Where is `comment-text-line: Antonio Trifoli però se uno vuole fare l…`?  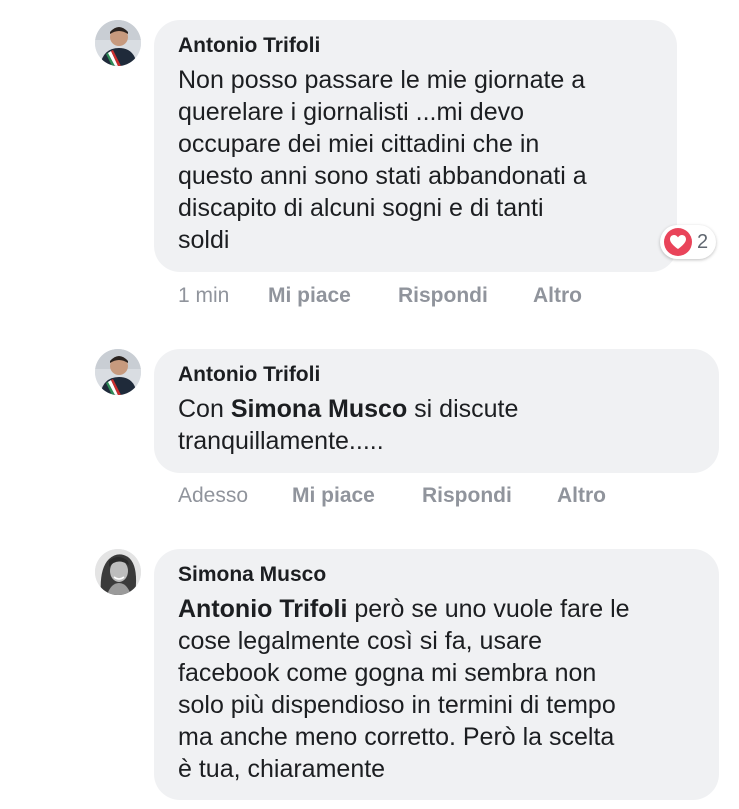 comment-text-line: Antonio Trifoli però se uno vuole fare l… is located at coordinates (436, 609).